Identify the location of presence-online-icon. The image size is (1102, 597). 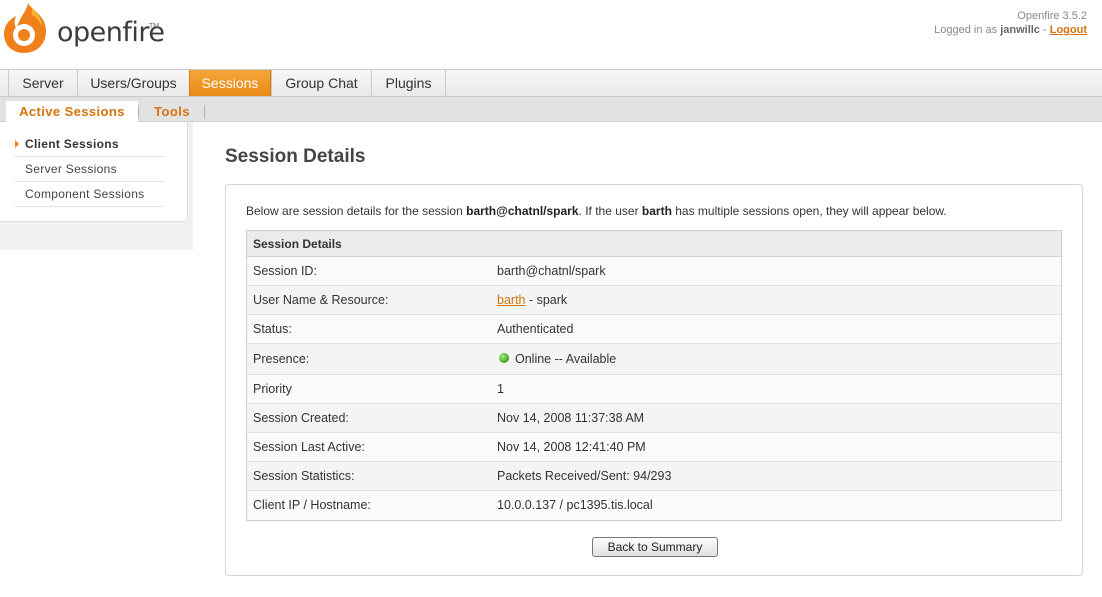
(504, 358).